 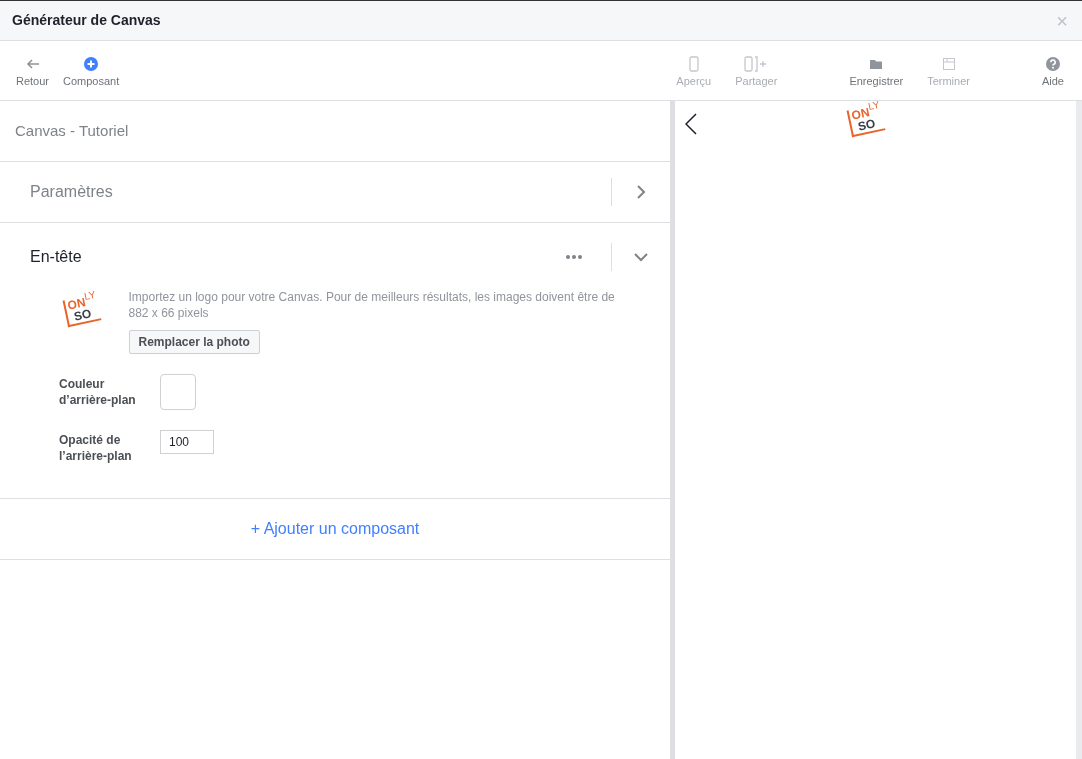 What do you see at coordinates (641, 192) in the screenshot?
I see `chevron-right-icon` at bounding box center [641, 192].